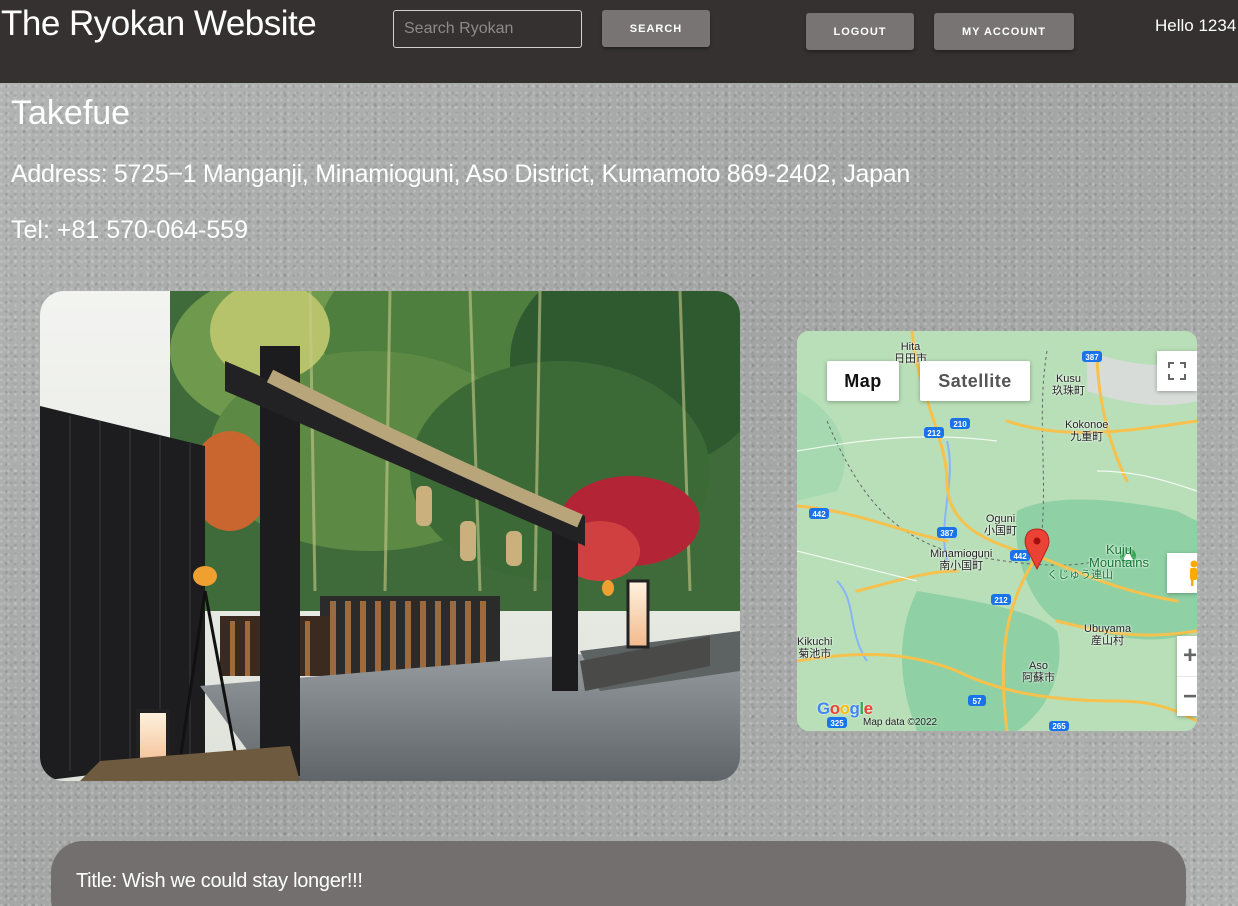  What do you see at coordinates (900, 722) in the screenshot?
I see `map-attribution: Map data ©2022` at bounding box center [900, 722].